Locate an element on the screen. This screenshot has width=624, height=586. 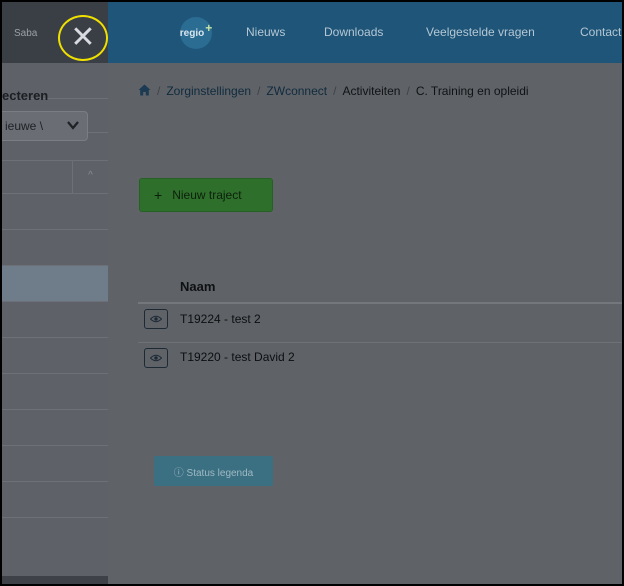
sidebar-user-name: Saba is located at coordinates (26, 33).